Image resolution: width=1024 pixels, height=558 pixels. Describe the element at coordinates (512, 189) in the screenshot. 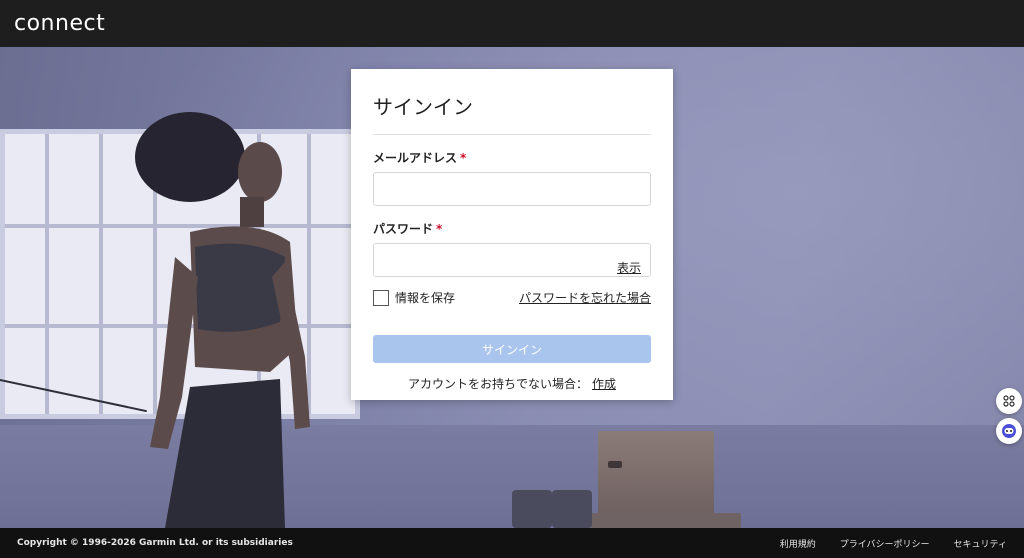

I see `email-field` at that location.